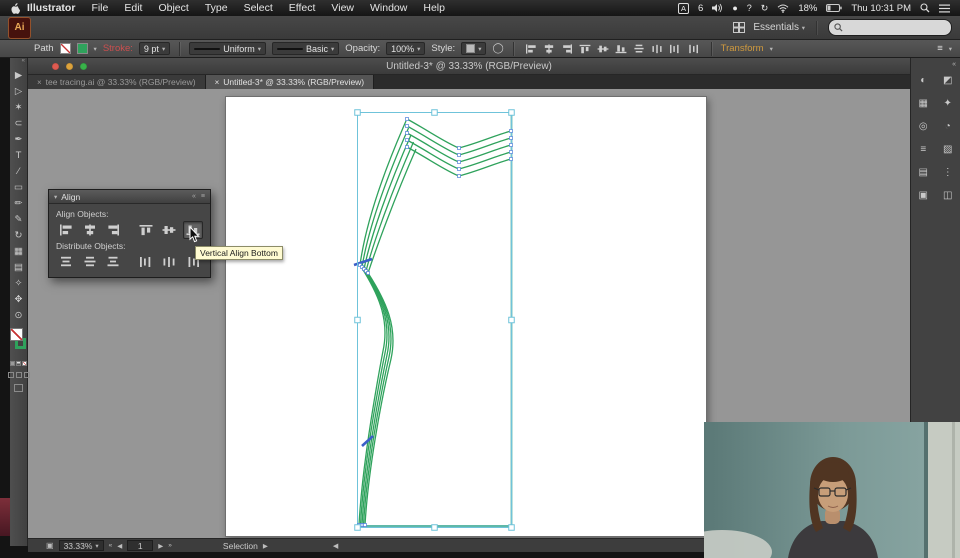 This screenshot has height=558, width=960. I want to click on menu-item-illustrator: Illustrator, so click(52, 8).